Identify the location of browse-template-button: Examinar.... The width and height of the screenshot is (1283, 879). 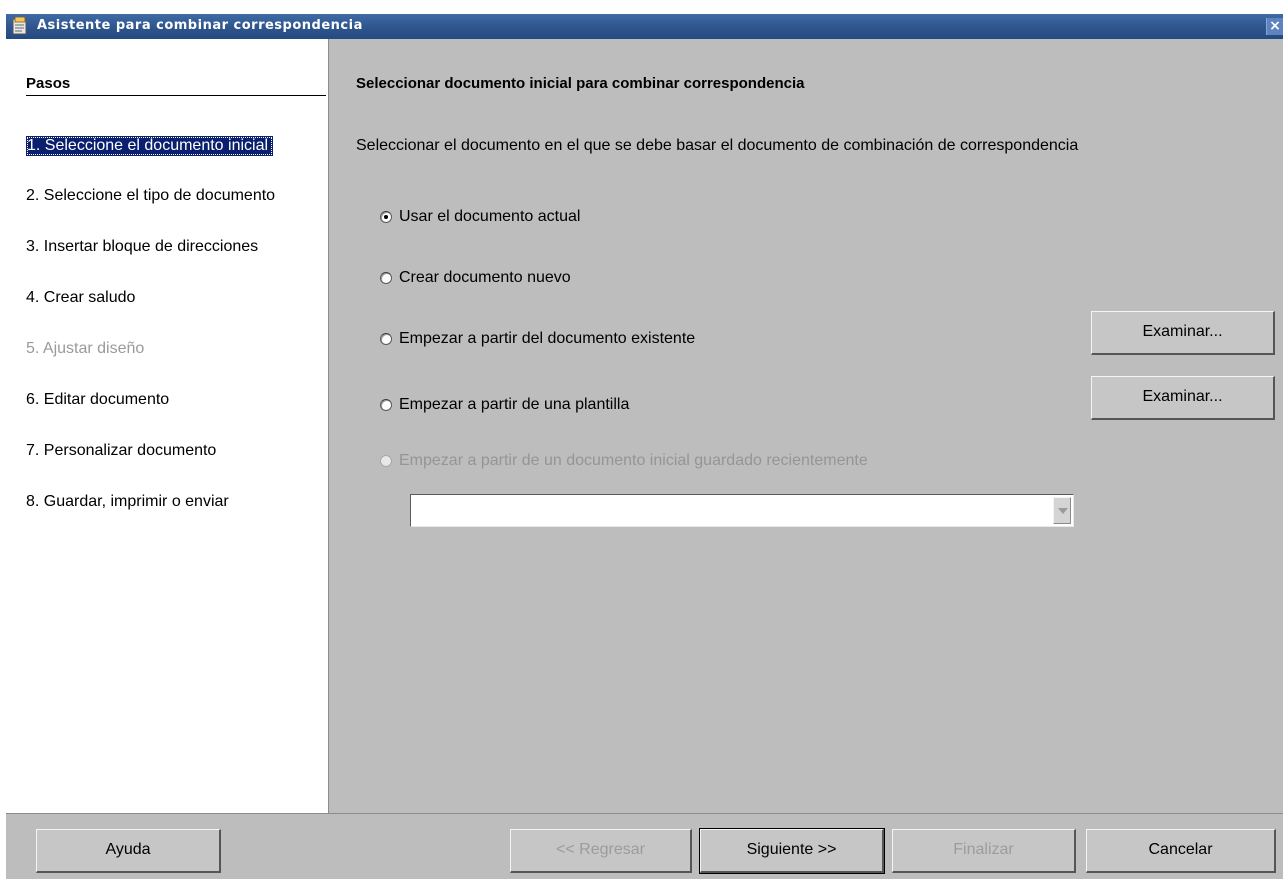
(1183, 398).